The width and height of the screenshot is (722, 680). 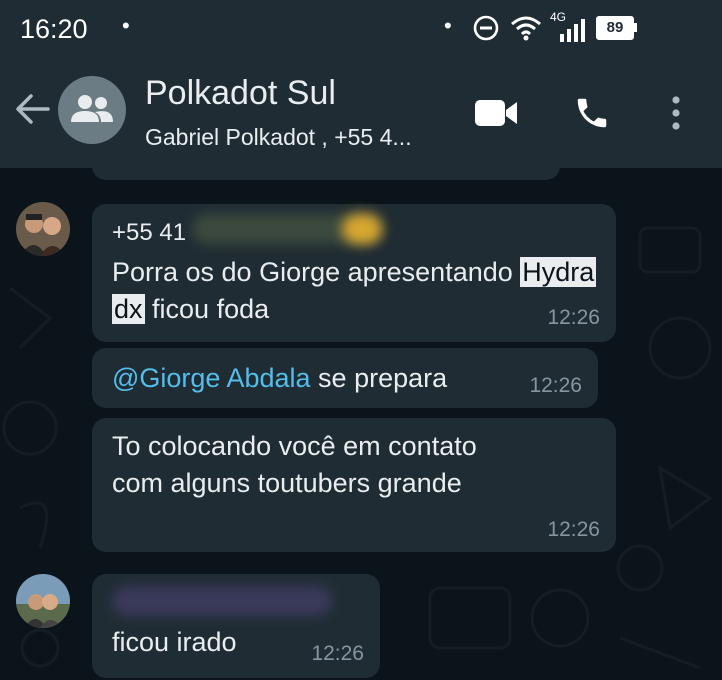 What do you see at coordinates (211, 378) in the screenshot?
I see `mention-link: @Giorge Abdala` at bounding box center [211, 378].